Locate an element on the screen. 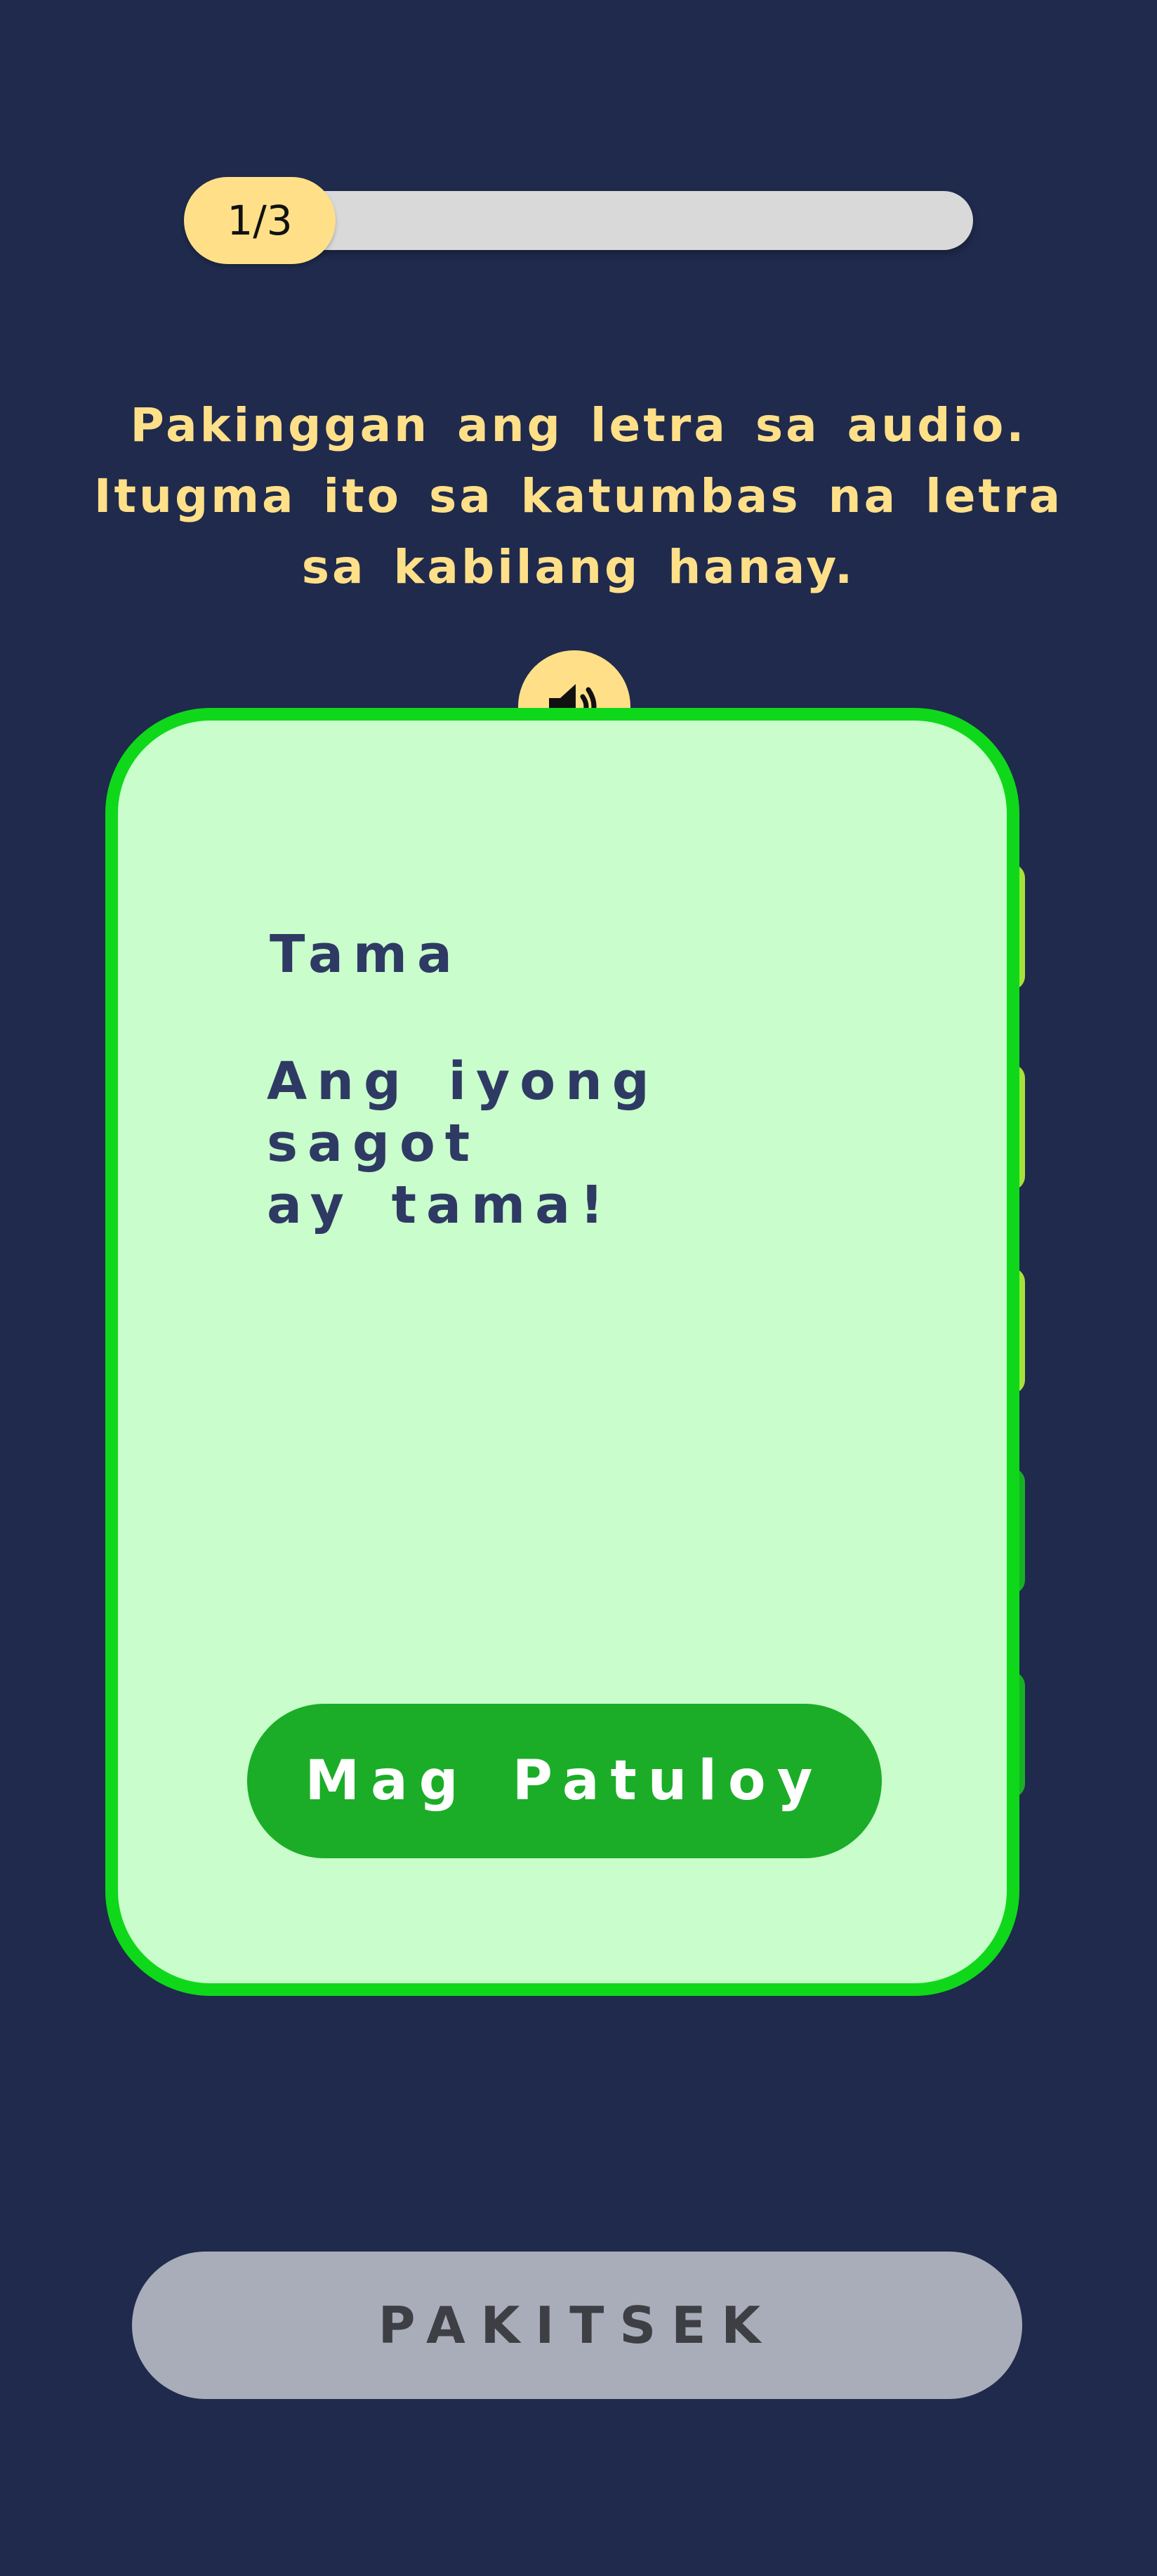 This screenshot has width=1157, height=2576. continue-button: Mag Patuloy is located at coordinates (564, 1781).